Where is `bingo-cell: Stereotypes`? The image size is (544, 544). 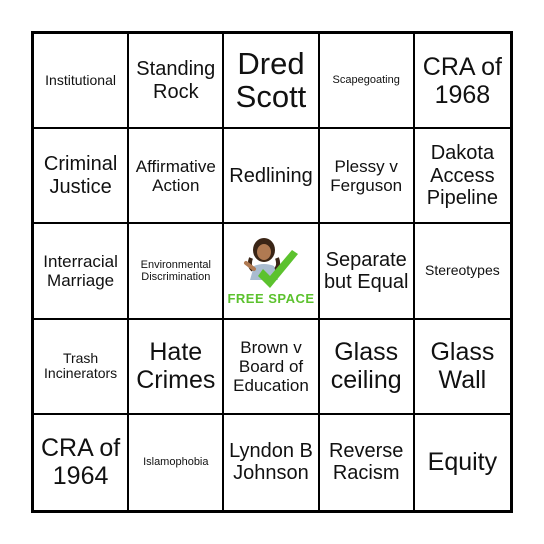 bingo-cell: Stereotypes is located at coordinates (462, 272).